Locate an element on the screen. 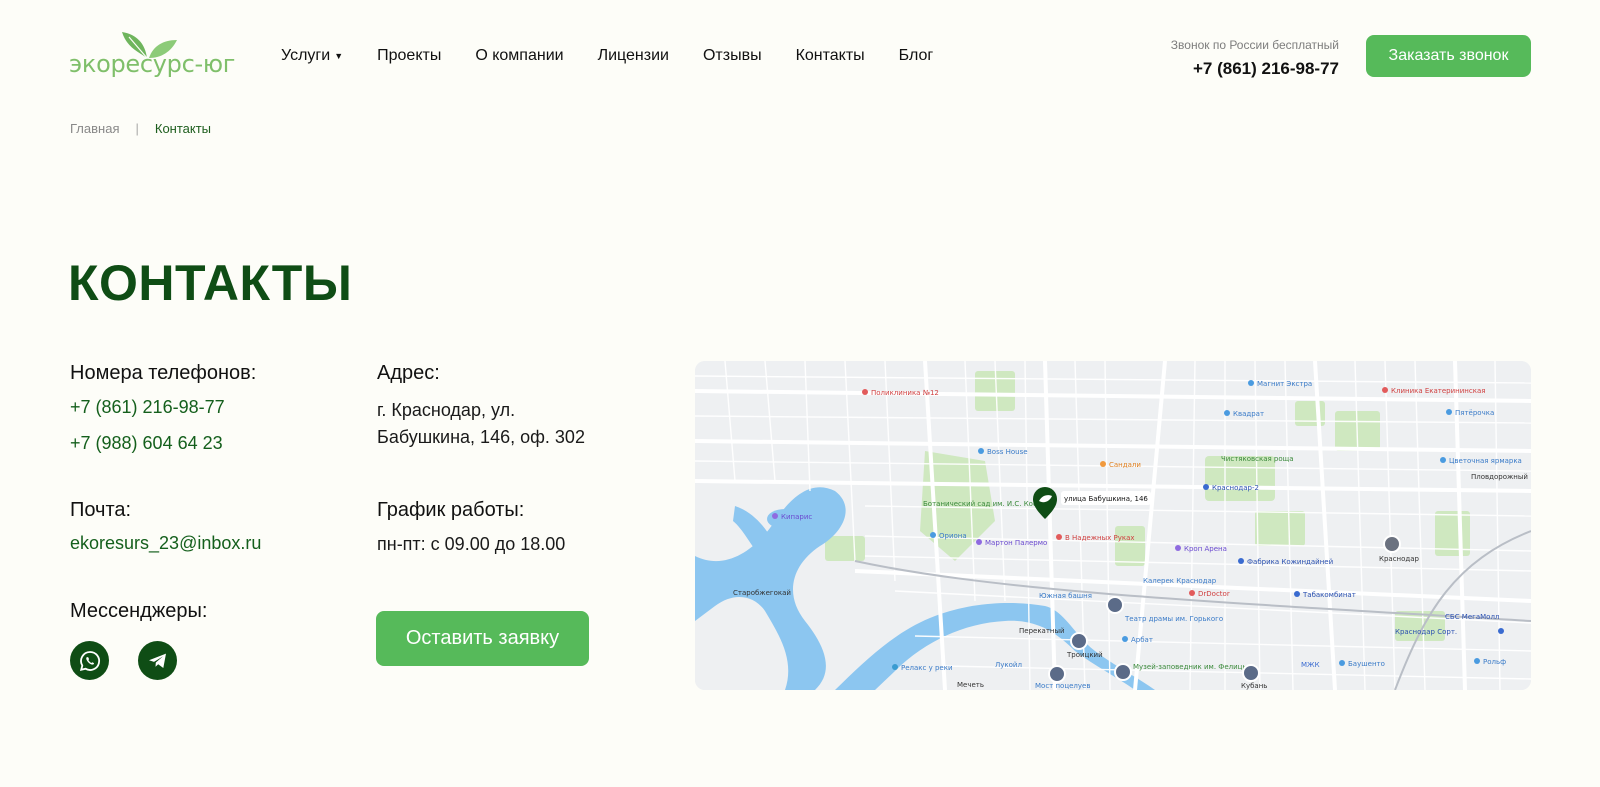 The height and width of the screenshot is (787, 1600). poi-label: Краснодар-2 is located at coordinates (1235, 488).